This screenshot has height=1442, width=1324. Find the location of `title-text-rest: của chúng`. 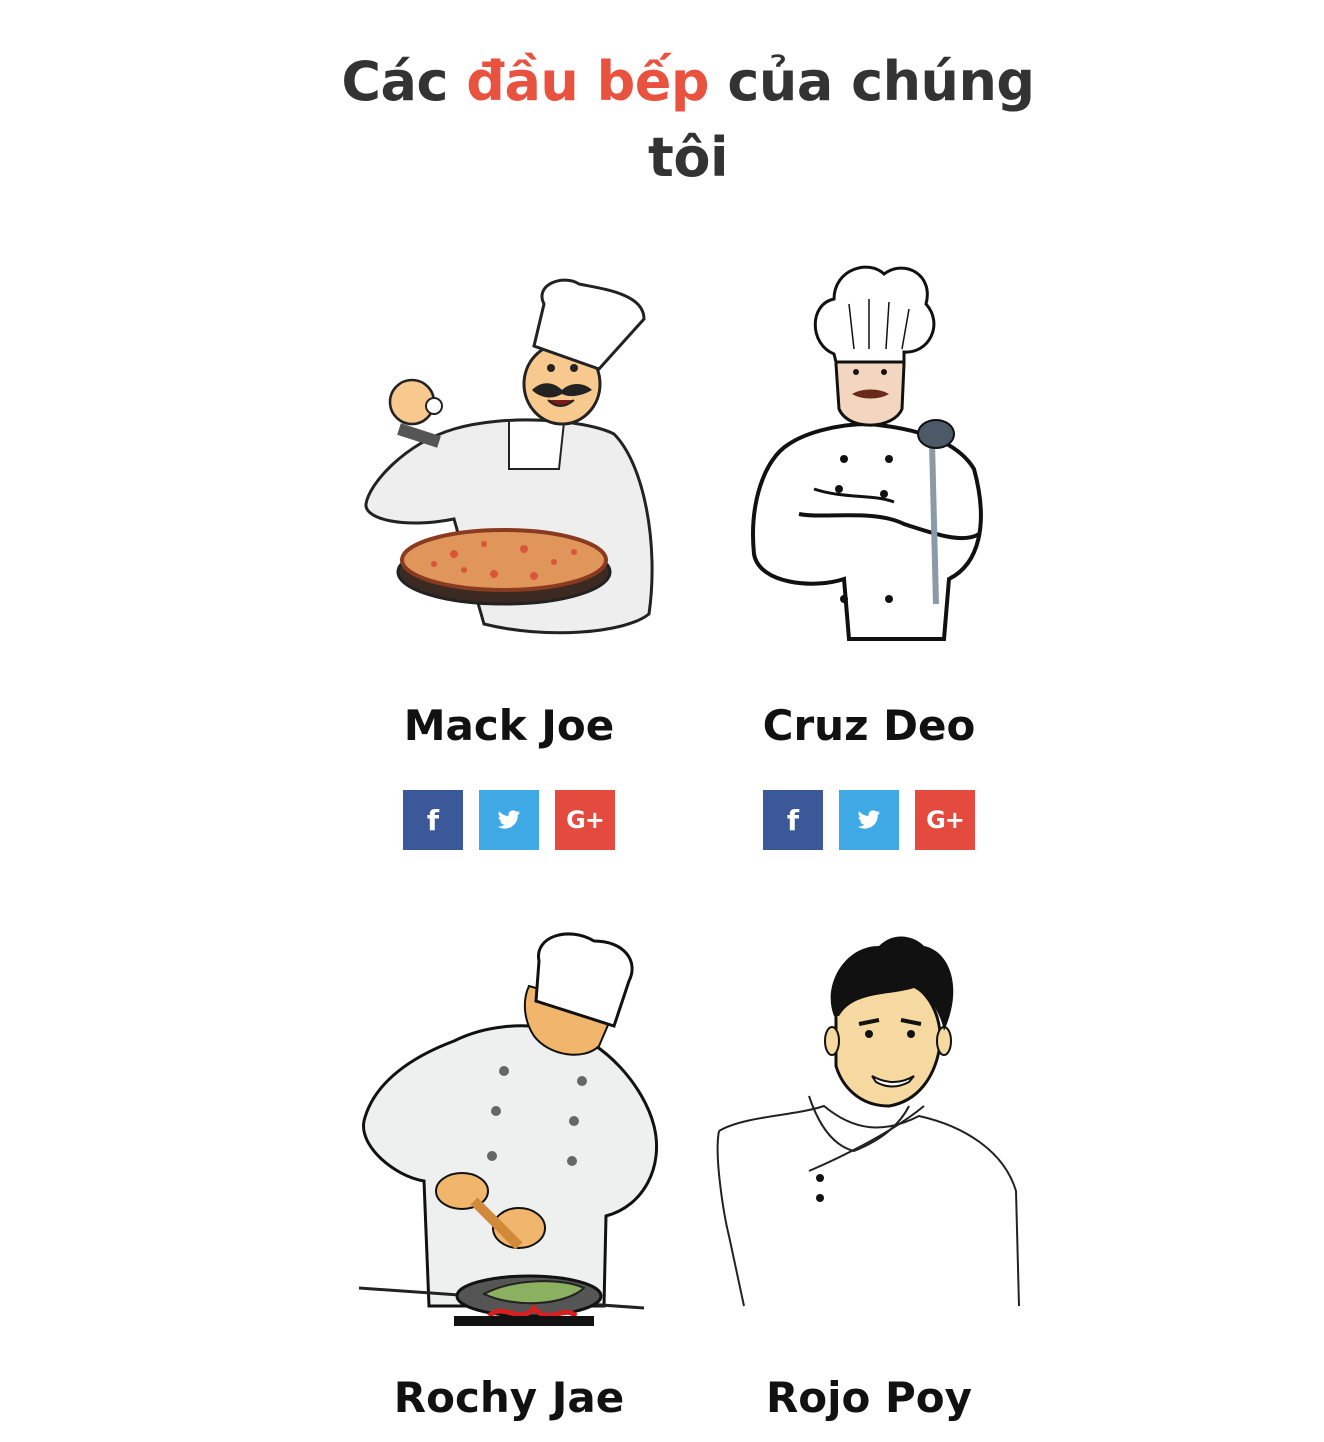

title-text-rest: của chúng is located at coordinates (872, 82).